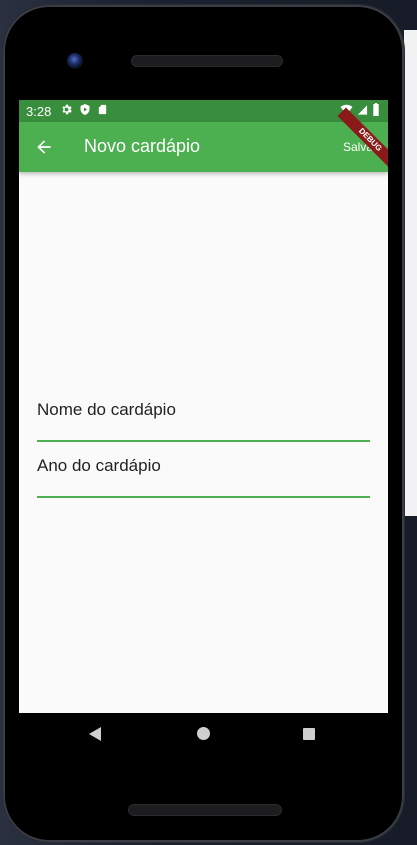  I want to click on bottom-speaker, so click(205, 810).